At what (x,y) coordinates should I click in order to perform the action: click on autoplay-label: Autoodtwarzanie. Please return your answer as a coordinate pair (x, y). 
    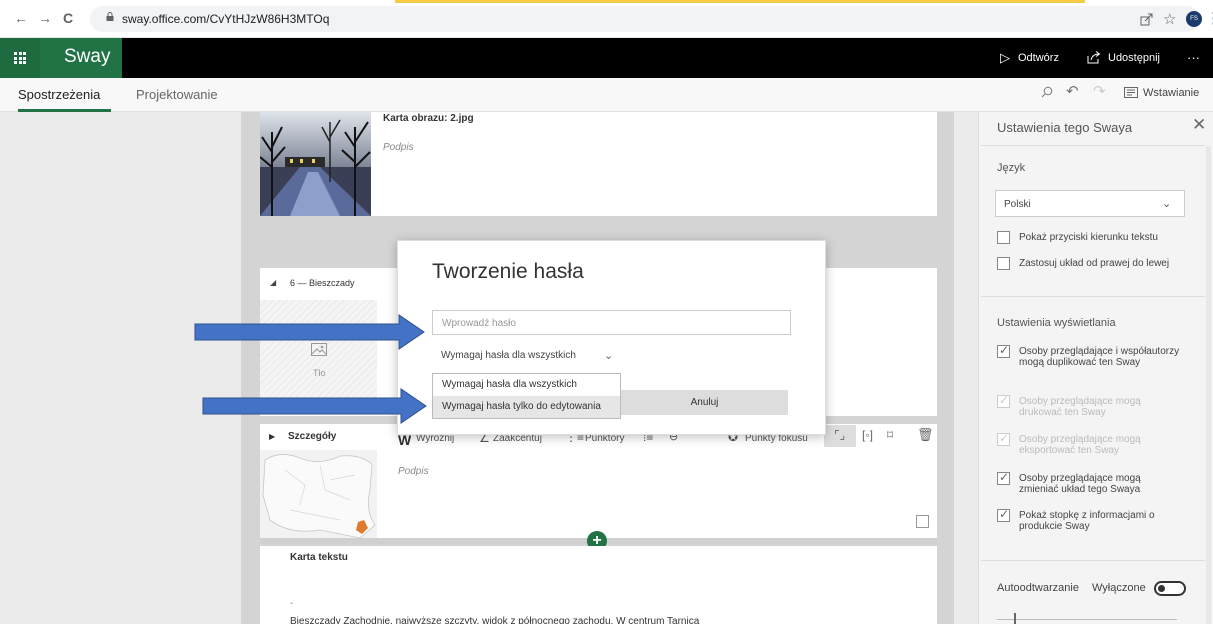
    Looking at the image, I should click on (1038, 588).